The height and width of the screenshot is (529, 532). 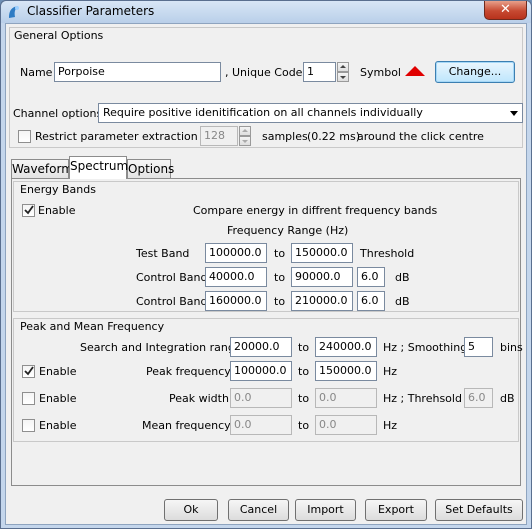 I want to click on ms-label: (0.22 ms), so click(x=334, y=136).